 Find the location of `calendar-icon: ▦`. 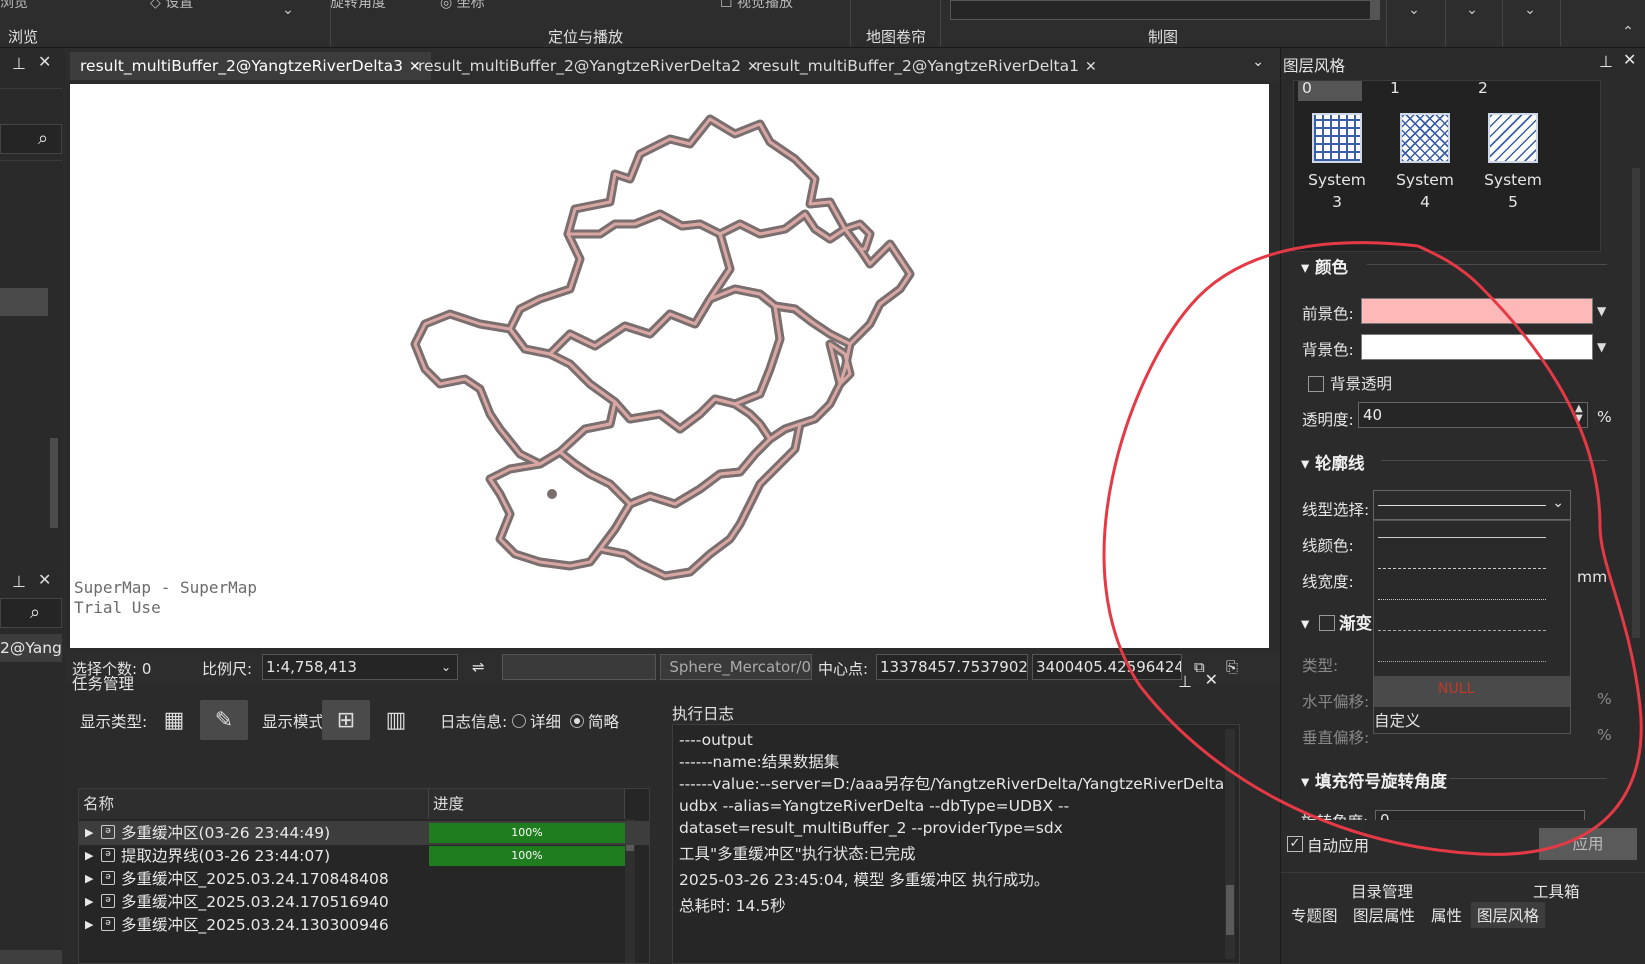

calendar-icon: ▦ is located at coordinates (174, 720).